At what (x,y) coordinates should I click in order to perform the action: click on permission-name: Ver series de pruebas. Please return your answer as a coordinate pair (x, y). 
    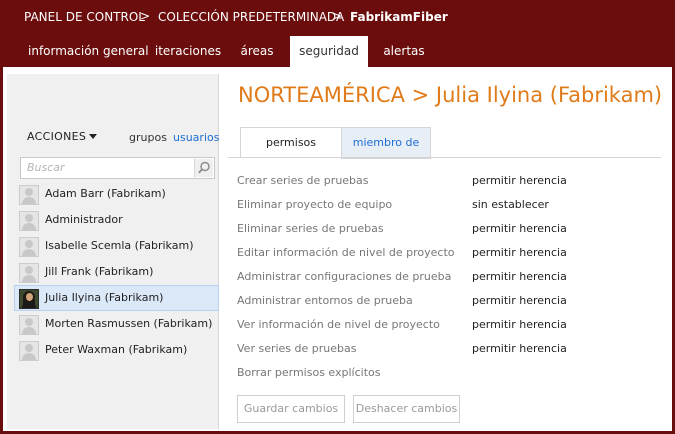
    Looking at the image, I should click on (297, 348).